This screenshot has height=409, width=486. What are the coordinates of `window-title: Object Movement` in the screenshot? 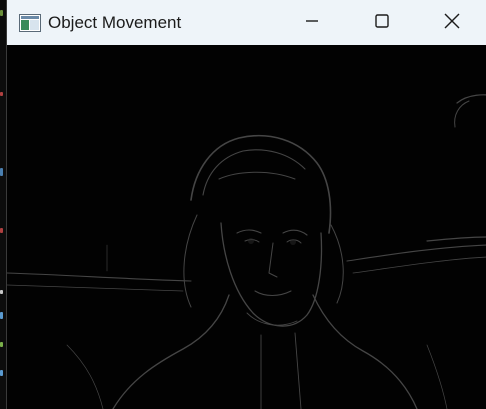 It's located at (115, 22).